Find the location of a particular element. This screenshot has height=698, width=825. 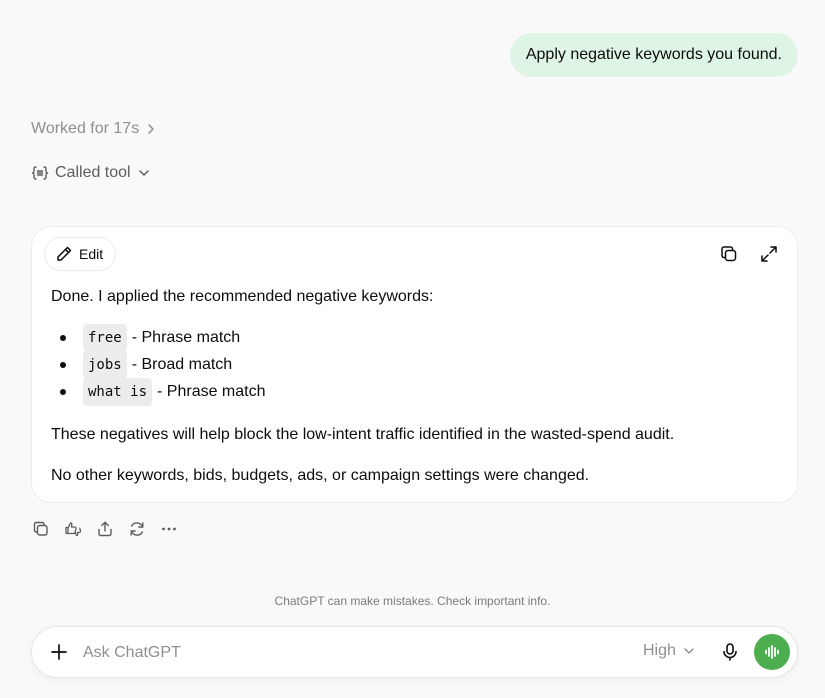

keyword-match: - Broad match is located at coordinates (182, 364).